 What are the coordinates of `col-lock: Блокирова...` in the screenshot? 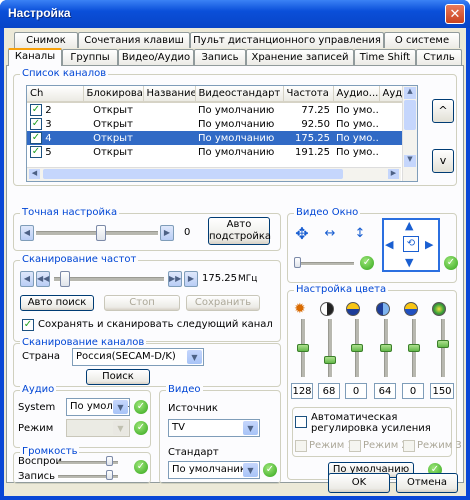 It's located at (113, 94).